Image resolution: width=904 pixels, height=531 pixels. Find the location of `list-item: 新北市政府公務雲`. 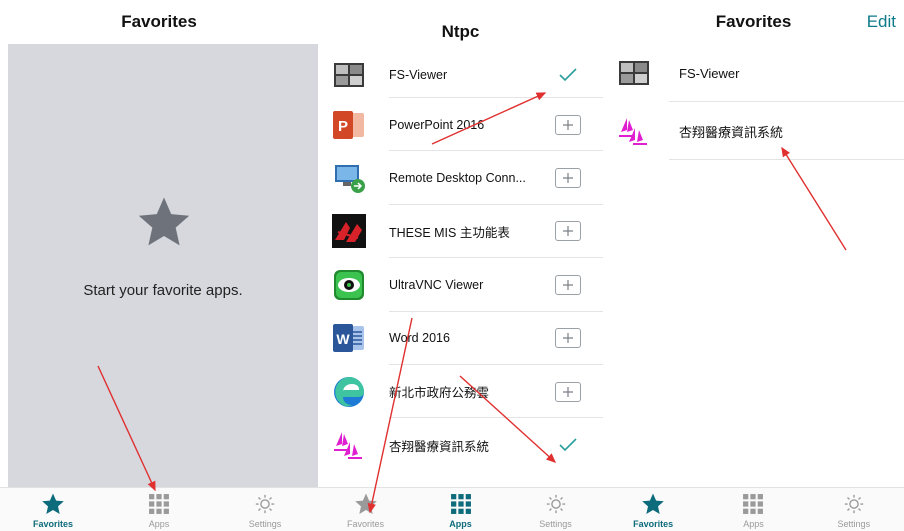

list-item: 新北市政府公務雲 is located at coordinates (460, 392).